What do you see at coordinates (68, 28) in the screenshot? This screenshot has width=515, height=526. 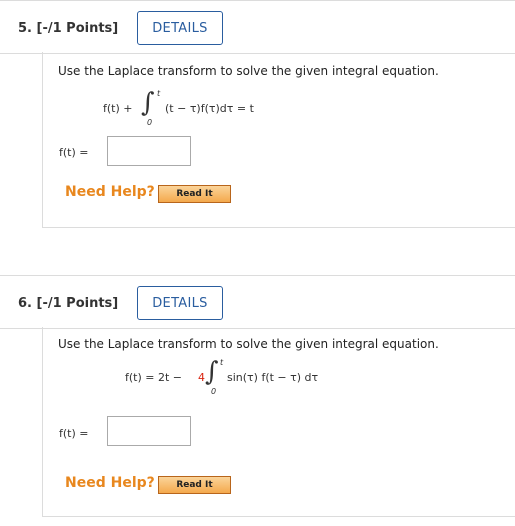 I see `question-5-number: 5. [-/1 Points]` at bounding box center [68, 28].